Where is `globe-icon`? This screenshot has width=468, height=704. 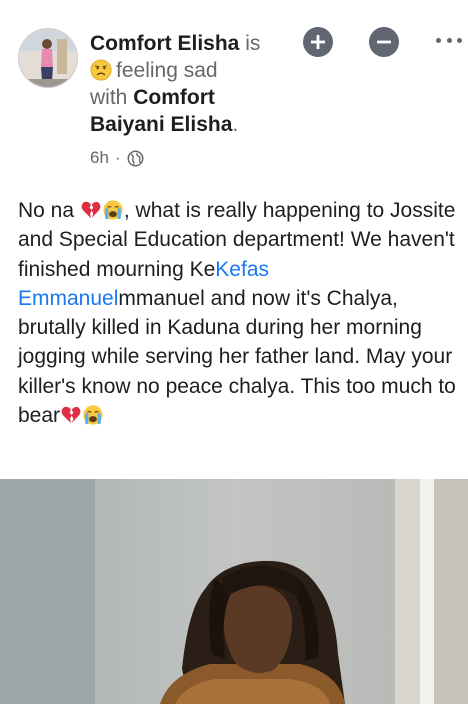
globe-icon is located at coordinates (135, 158).